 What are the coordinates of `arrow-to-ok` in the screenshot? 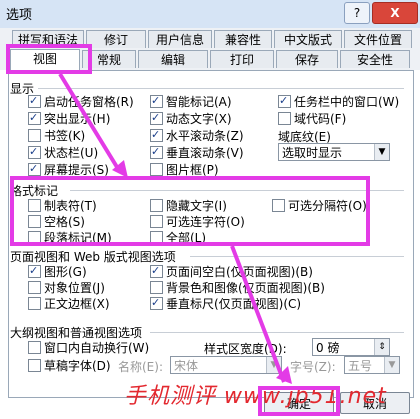 It's located at (258, 314).